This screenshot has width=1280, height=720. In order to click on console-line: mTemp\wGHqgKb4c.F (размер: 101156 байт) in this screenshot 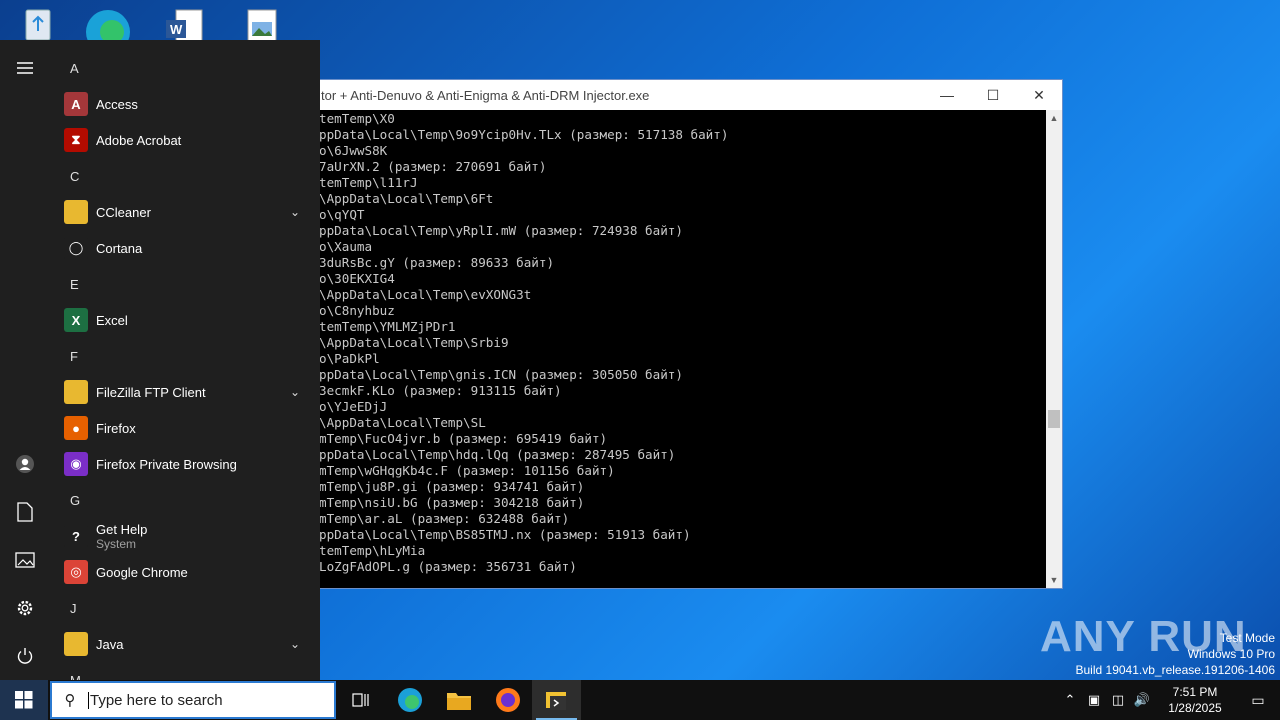, I will do `click(467, 470)`.